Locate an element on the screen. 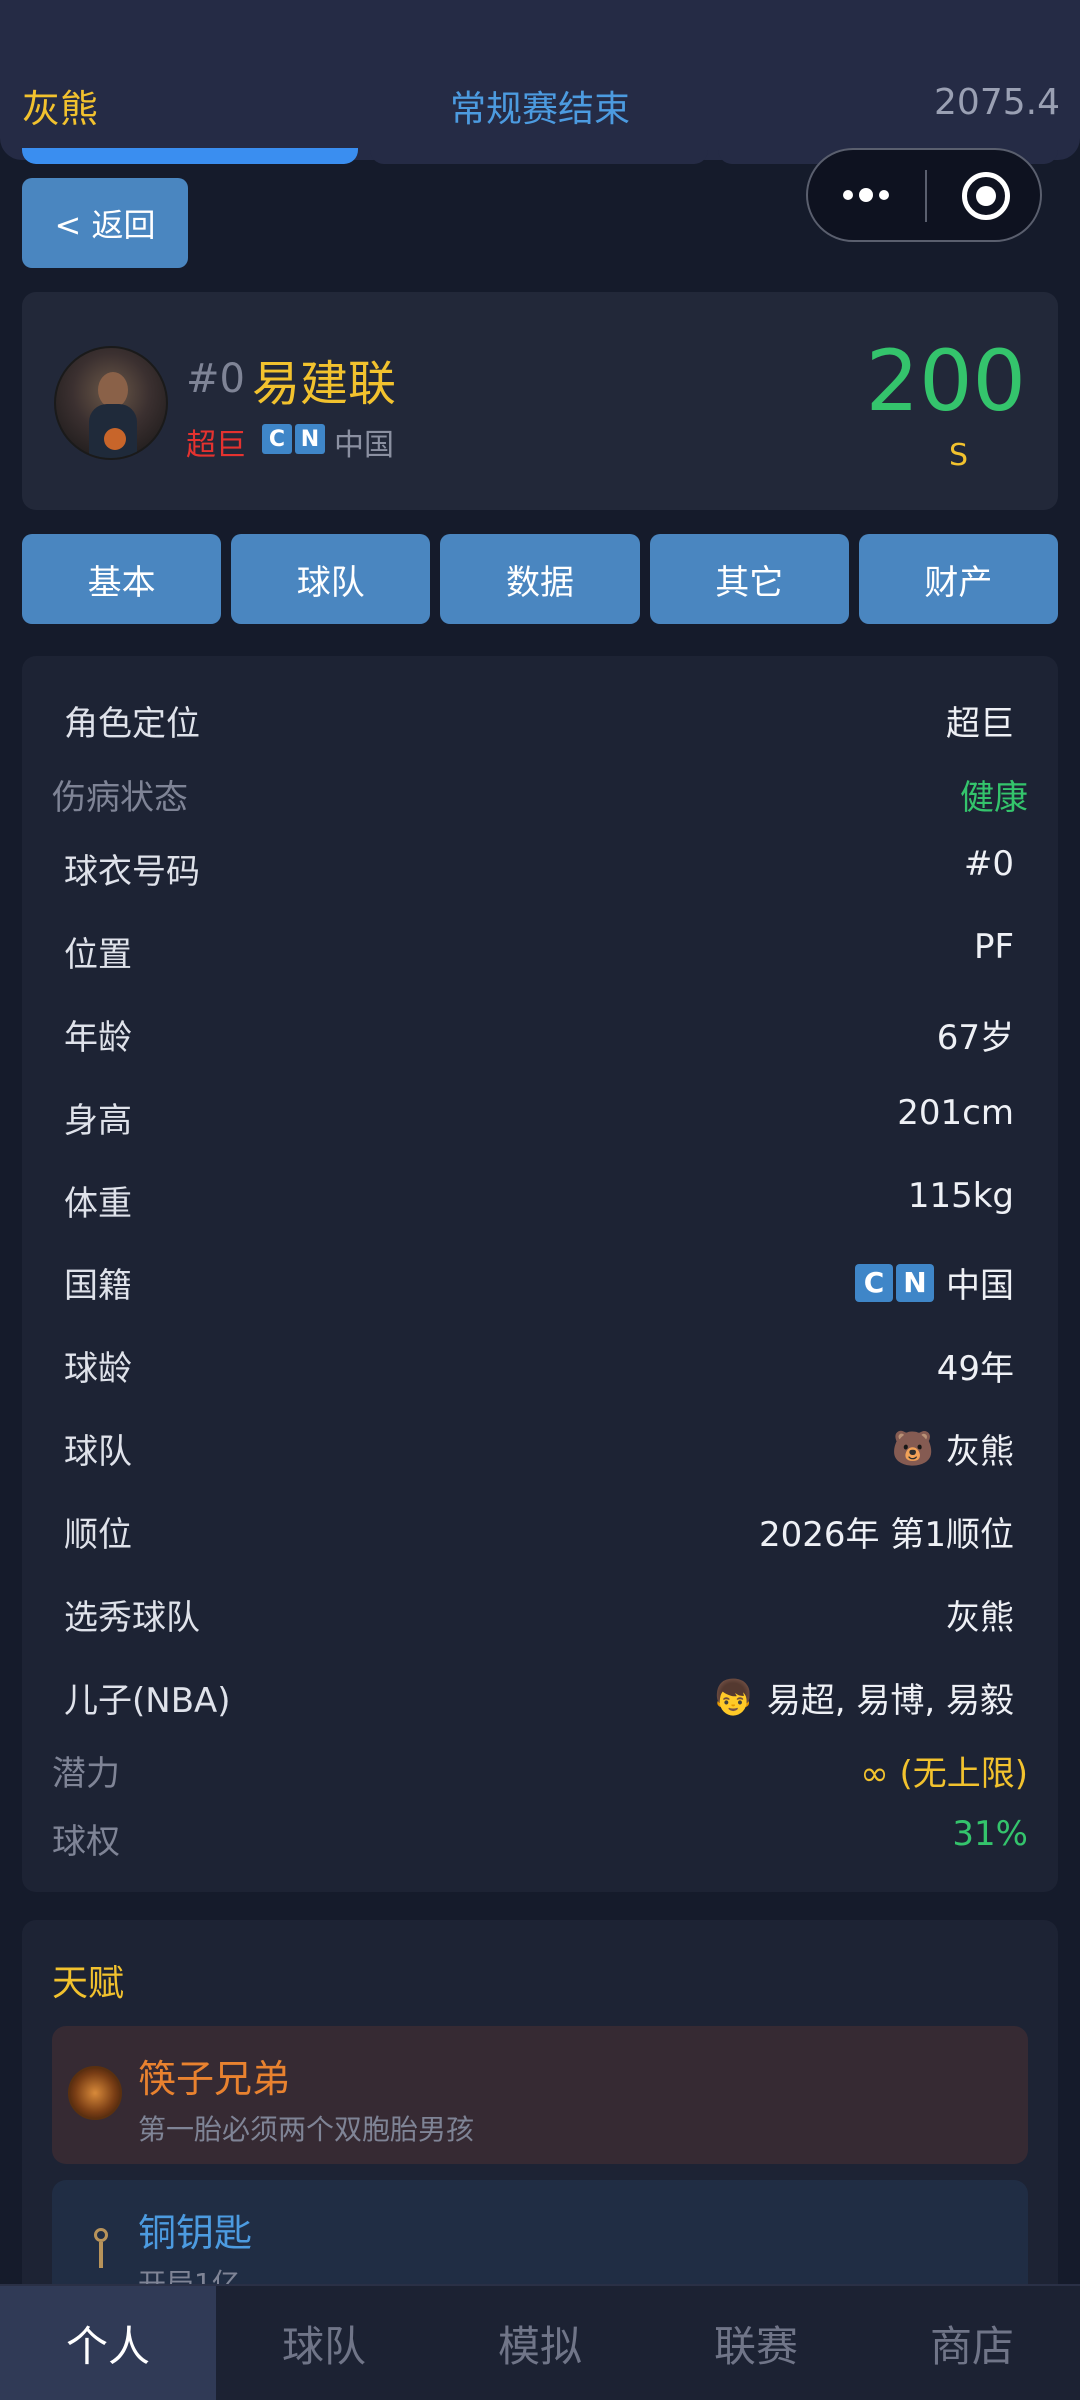 Image resolution: width=1080 pixels, height=2400 pixels. player-name: 易建联 is located at coordinates (324, 384).